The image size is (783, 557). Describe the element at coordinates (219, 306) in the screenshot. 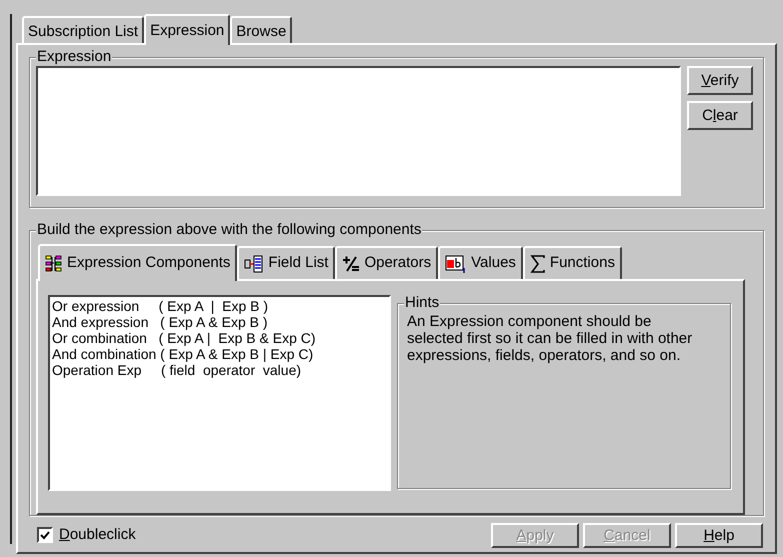

I see `list-item: Or expression ( Exp A | Exp B )` at that location.